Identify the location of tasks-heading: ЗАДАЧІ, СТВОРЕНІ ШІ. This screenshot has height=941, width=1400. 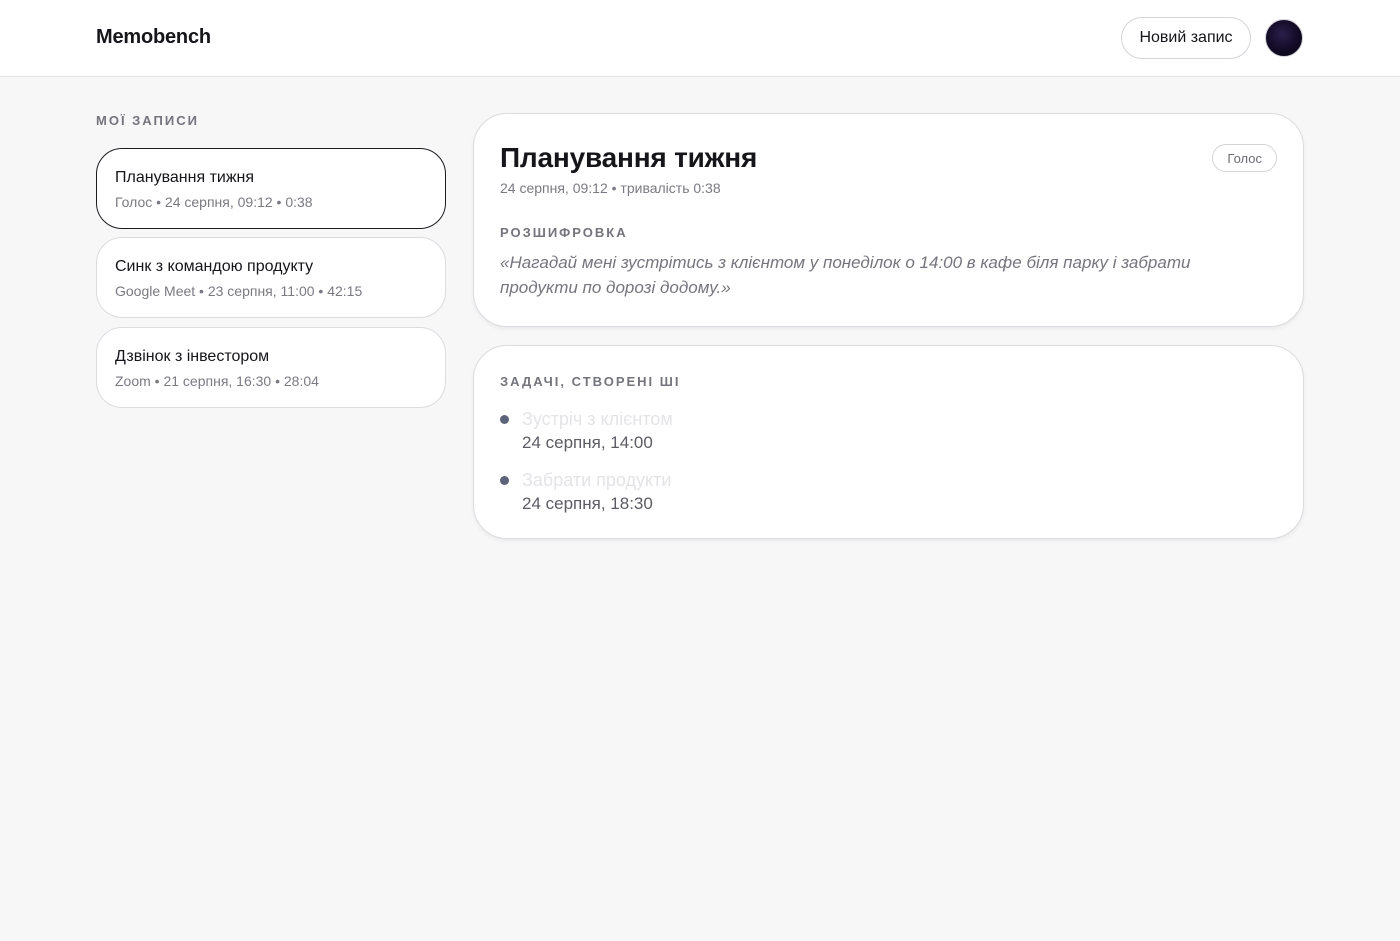
(590, 381).